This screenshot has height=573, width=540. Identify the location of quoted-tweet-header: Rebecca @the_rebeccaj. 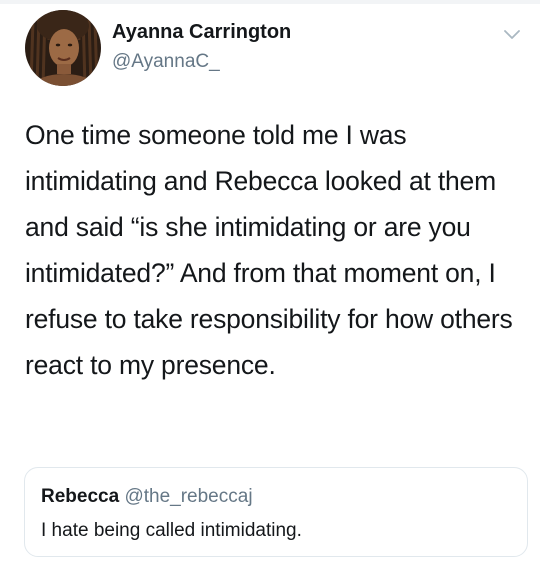
(147, 497).